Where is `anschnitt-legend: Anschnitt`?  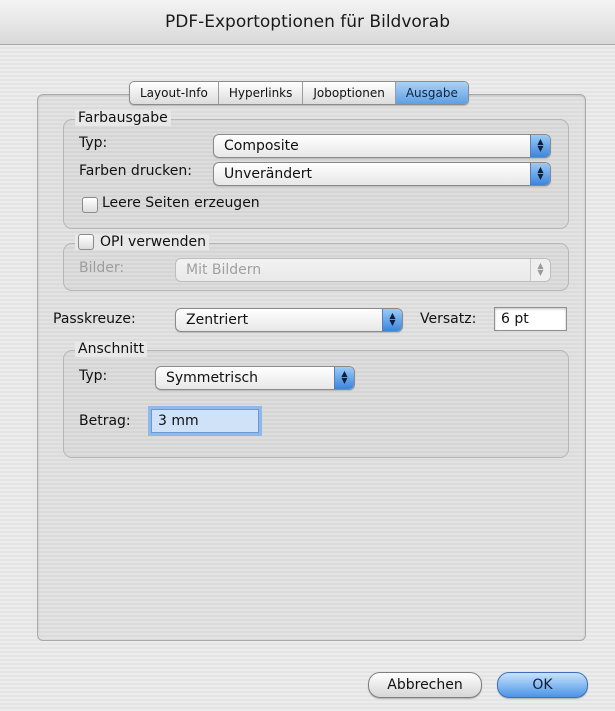
anschnitt-legend: Anschnitt is located at coordinates (111, 349).